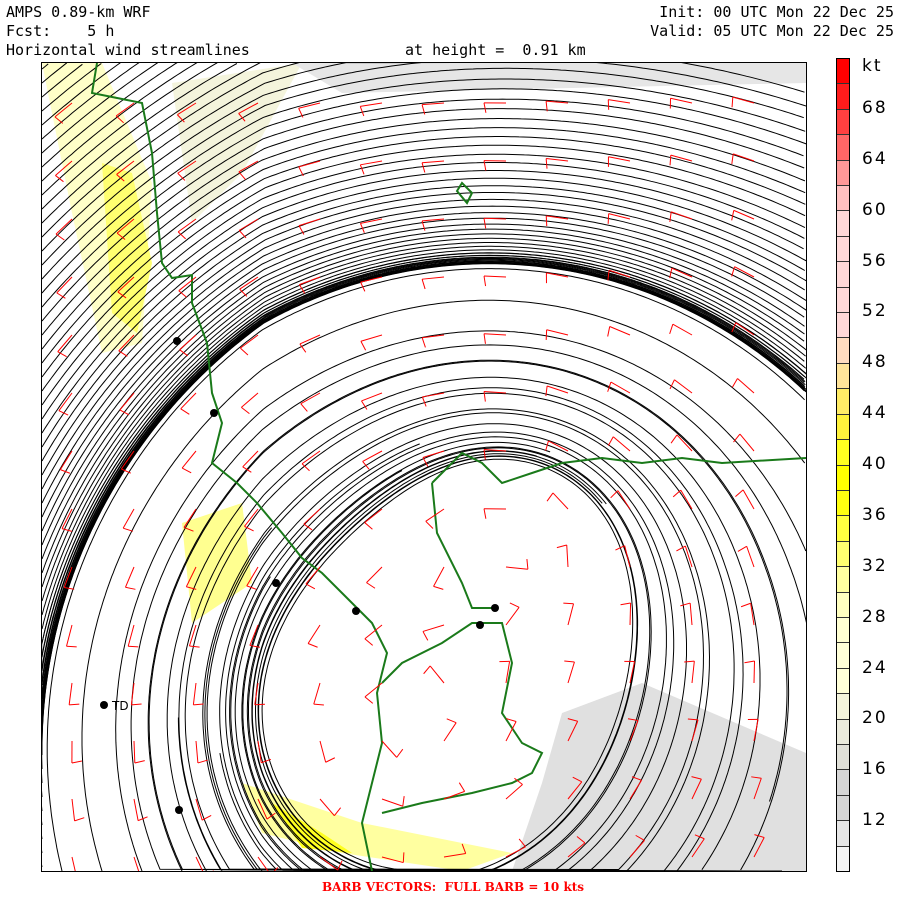 This screenshot has width=900, height=900. Describe the element at coordinates (875, 769) in the screenshot. I see `colorbar-label: 16` at that location.